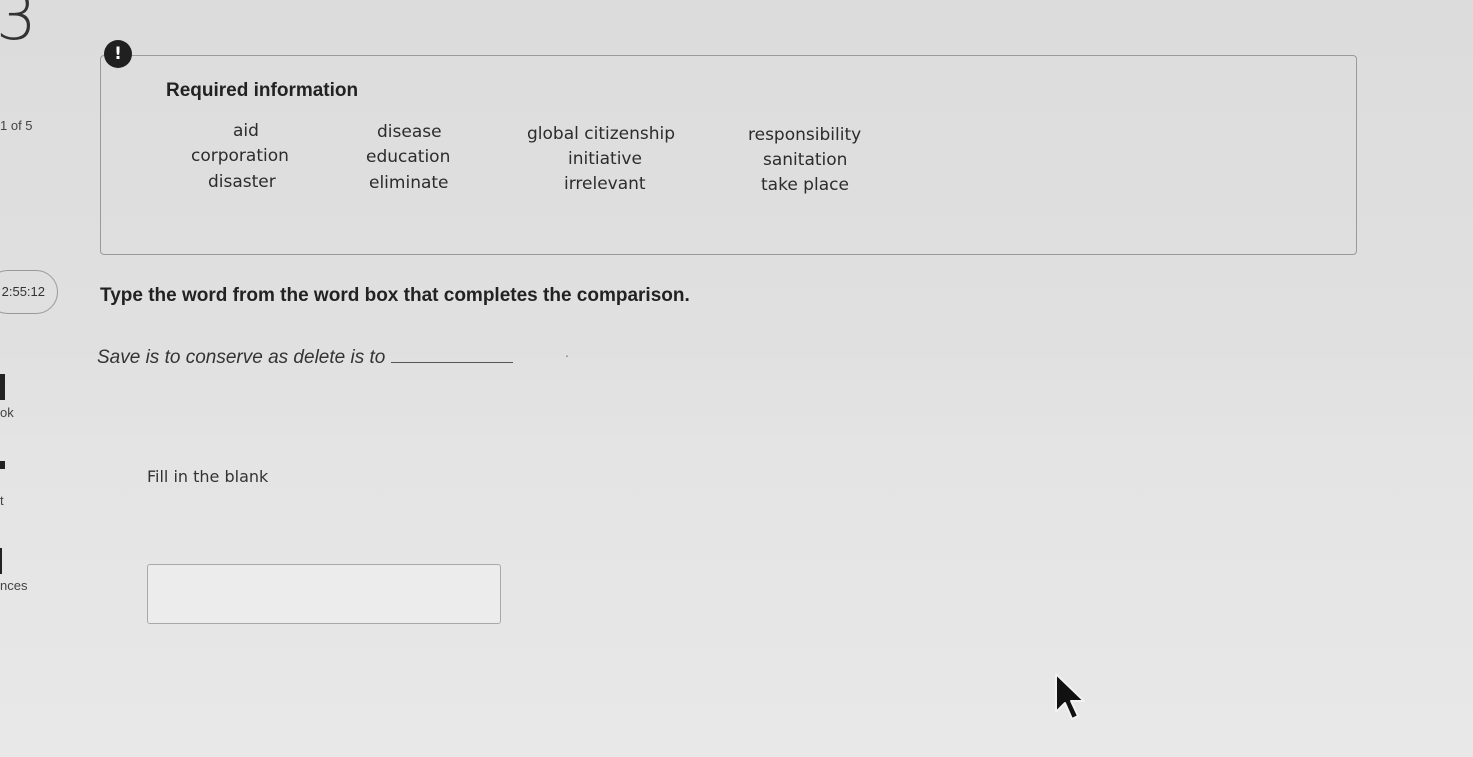  I want to click on word-box-item: aid, so click(246, 131).